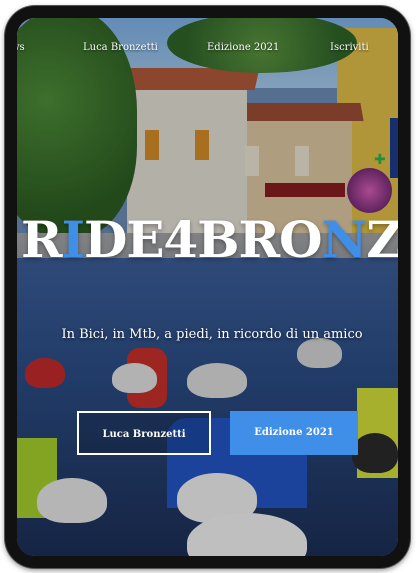 Image resolution: width=416 pixels, height=573 pixels. I want to click on edizione-2021-button: Edizione 2021, so click(294, 433).